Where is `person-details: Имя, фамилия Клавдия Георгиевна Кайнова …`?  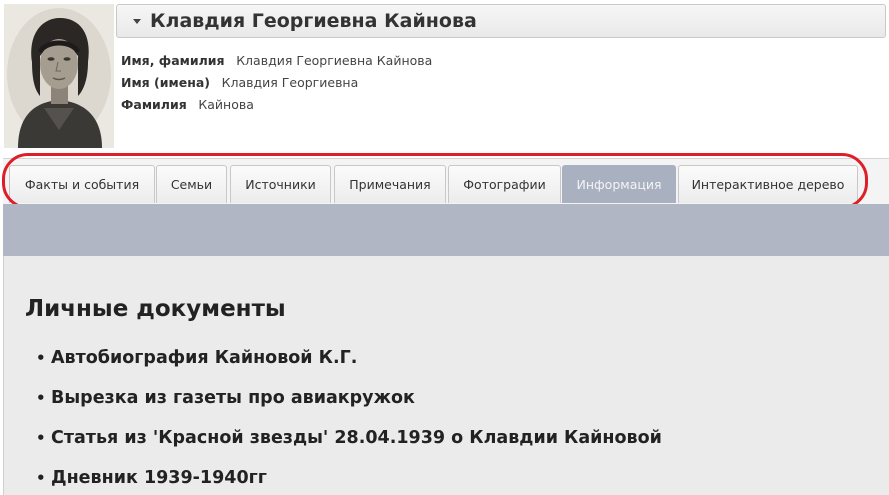 person-details: Имя, фамилия Клавдия Георгиевна Кайнова … is located at coordinates (276, 83).